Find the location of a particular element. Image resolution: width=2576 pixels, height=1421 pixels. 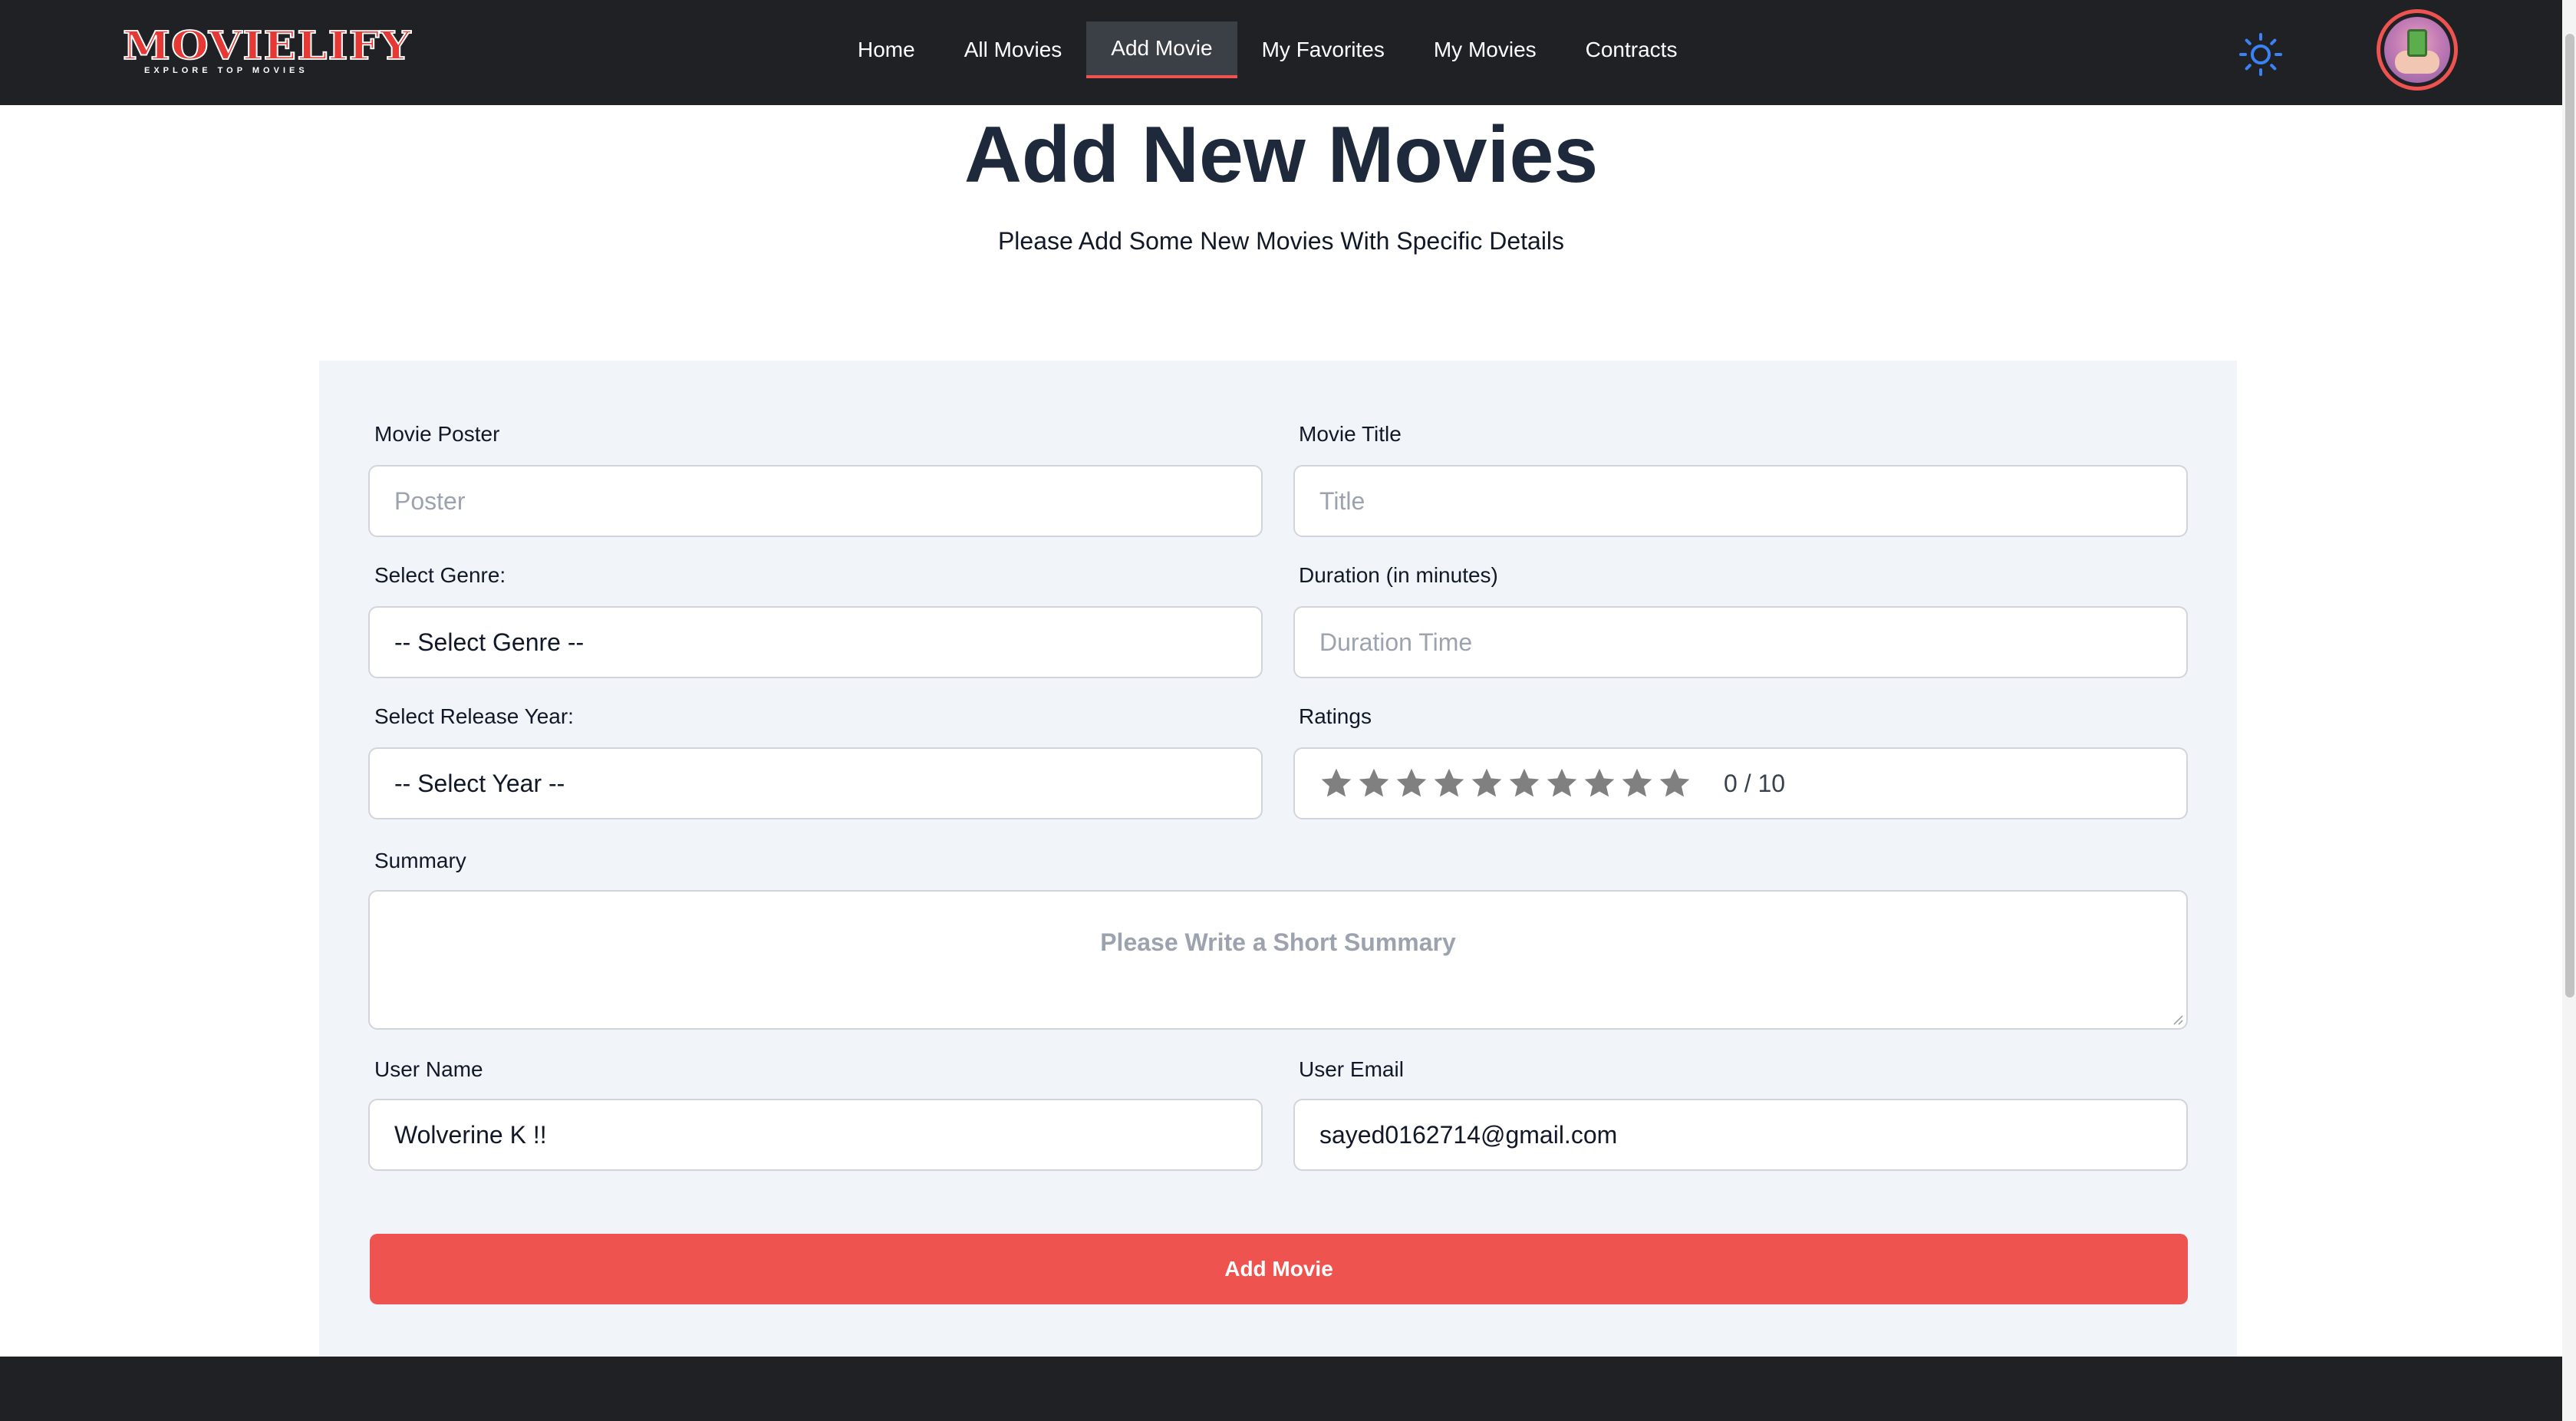

logo-tagline: EXPLORE TOP MOVIES is located at coordinates (226, 70).